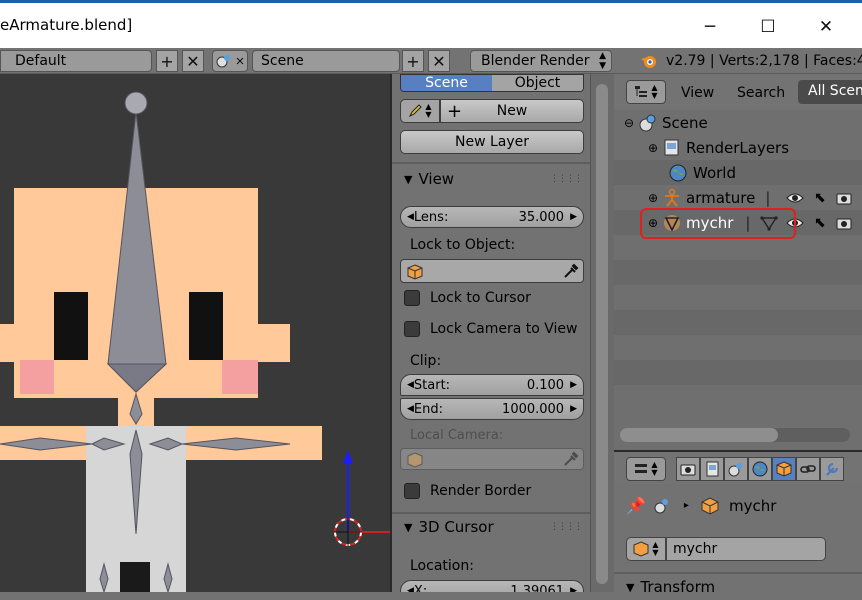  What do you see at coordinates (571, 271) in the screenshot?
I see `eyedropper-icon` at bounding box center [571, 271].